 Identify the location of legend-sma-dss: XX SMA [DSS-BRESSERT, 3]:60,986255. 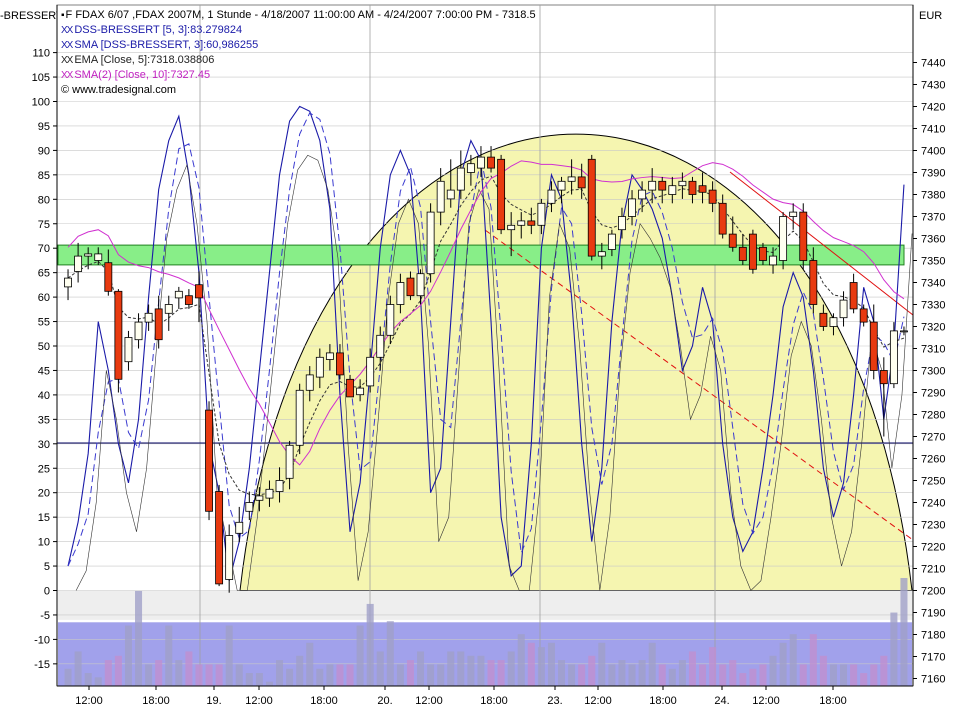
(298, 45).